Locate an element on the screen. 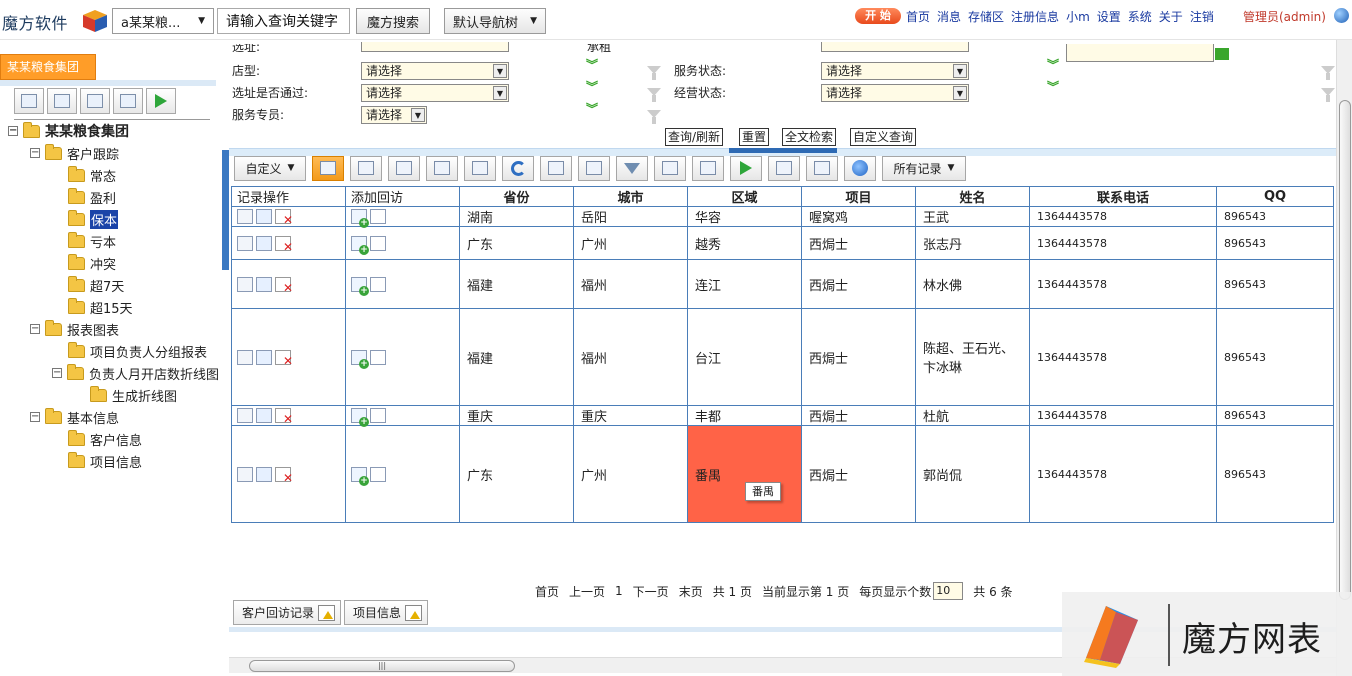 The image size is (1352, 676). tree-node-generate-chart: 生成折线图 is located at coordinates (133, 395).